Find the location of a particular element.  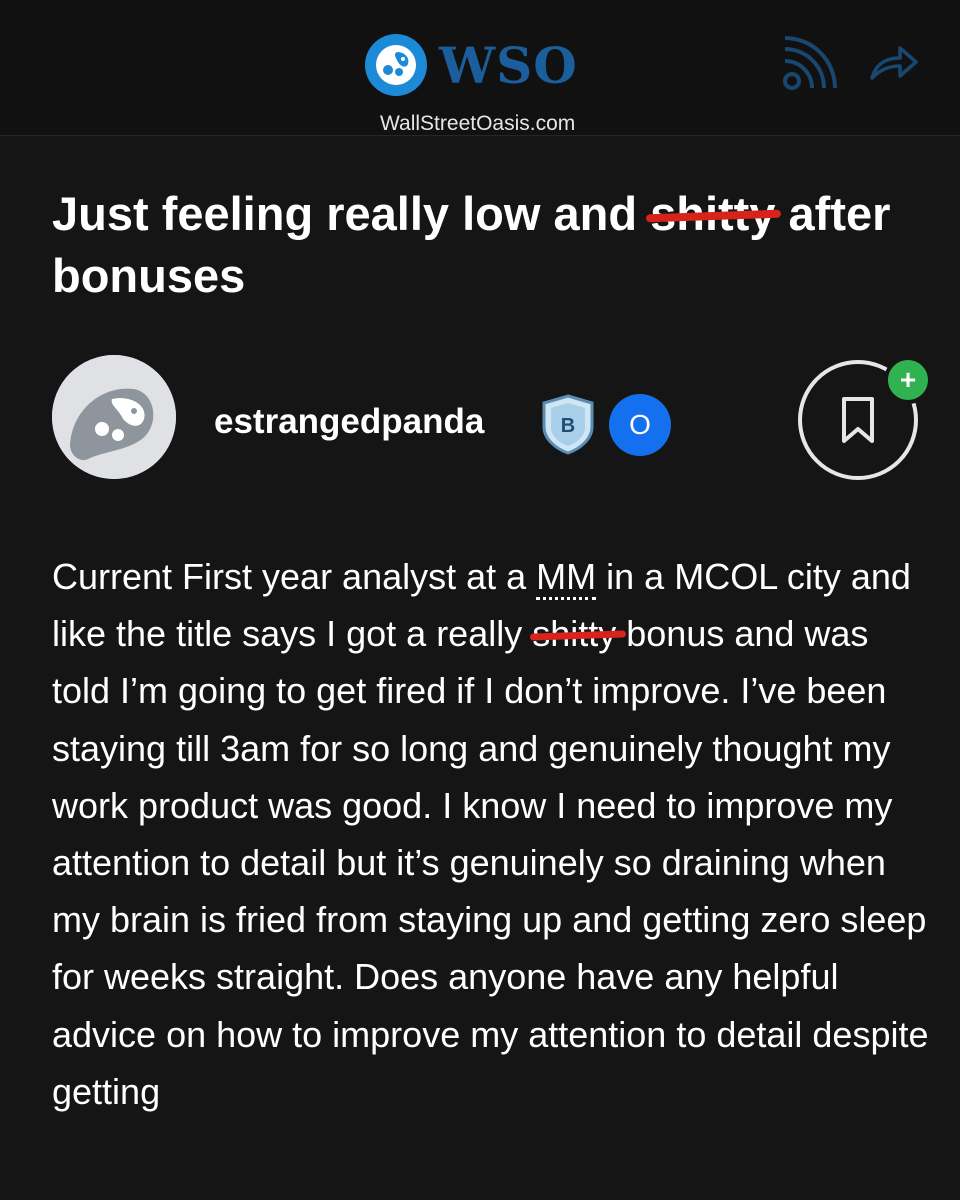

top-bar: WSO WallStreetOasis.com is located at coordinates (480, 68).